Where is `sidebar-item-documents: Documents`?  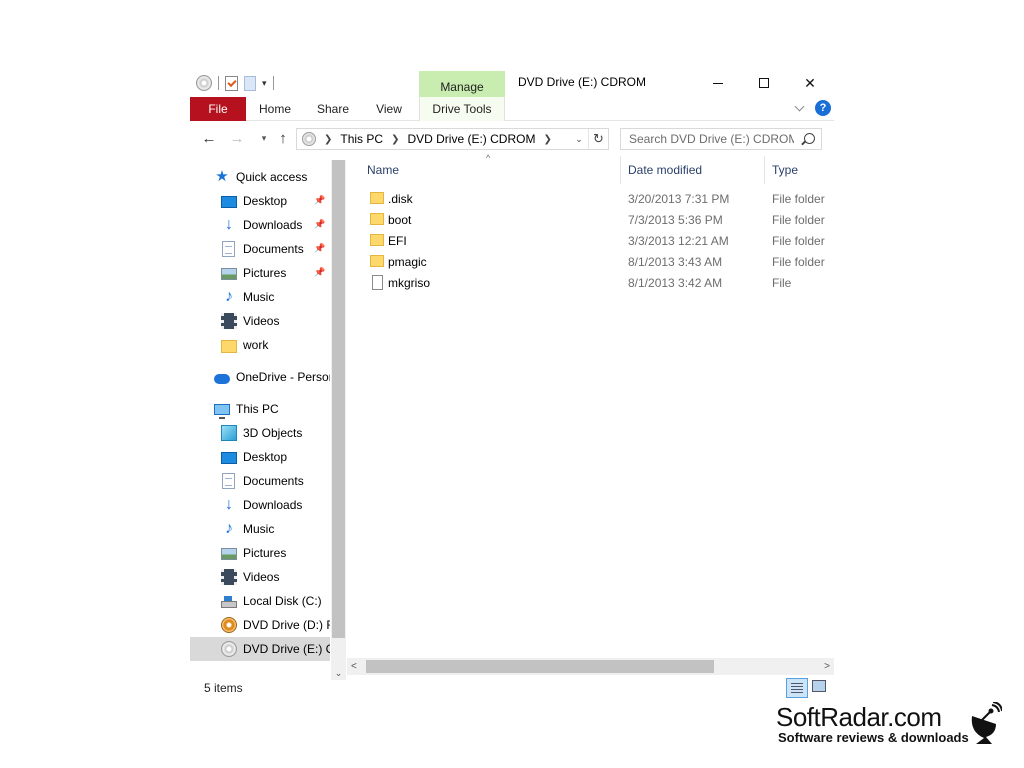 sidebar-item-documents: Documents is located at coordinates (260, 481).